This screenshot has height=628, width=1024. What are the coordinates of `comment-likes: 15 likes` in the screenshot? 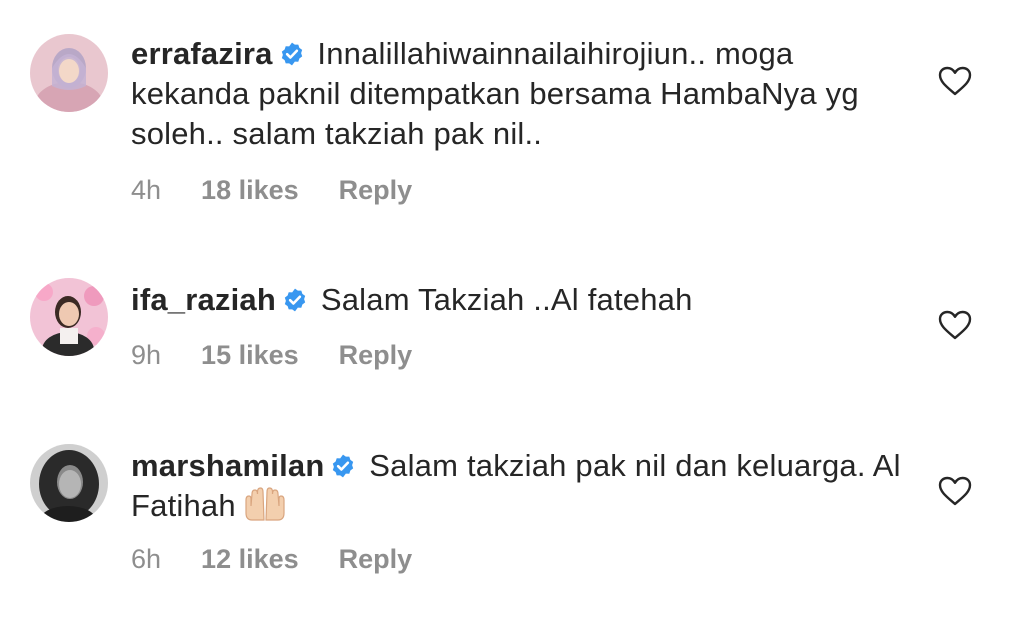 It's located at (250, 355).